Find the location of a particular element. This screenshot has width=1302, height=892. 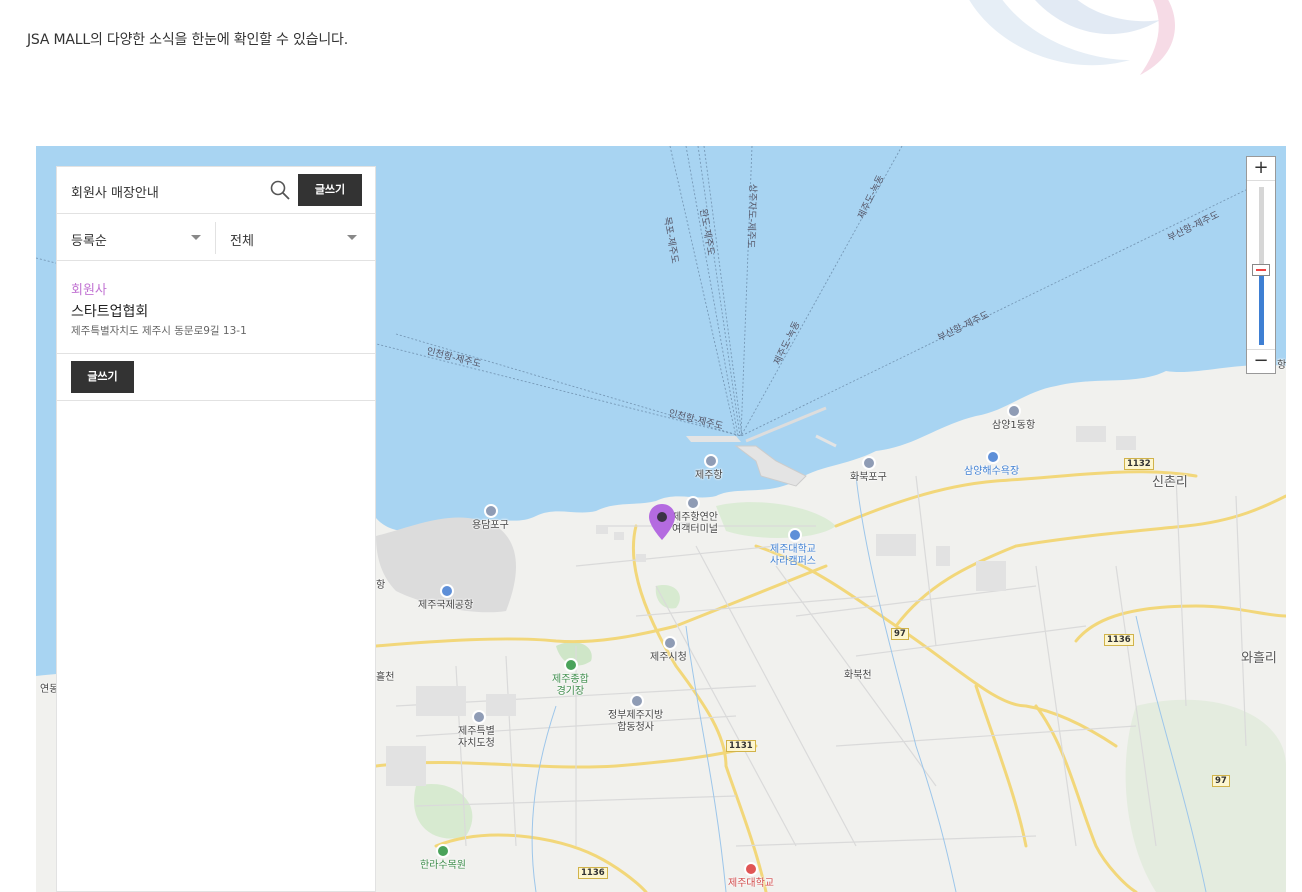

map-label: 제주항 is located at coordinates (709, 475).